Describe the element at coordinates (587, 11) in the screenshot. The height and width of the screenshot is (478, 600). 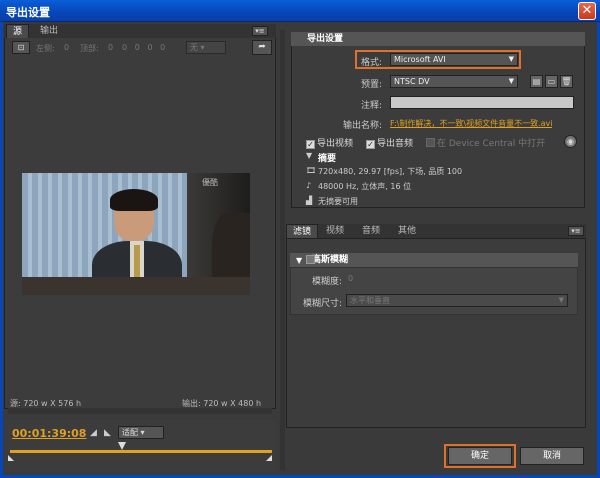
I see `close-icon: ✕` at that location.